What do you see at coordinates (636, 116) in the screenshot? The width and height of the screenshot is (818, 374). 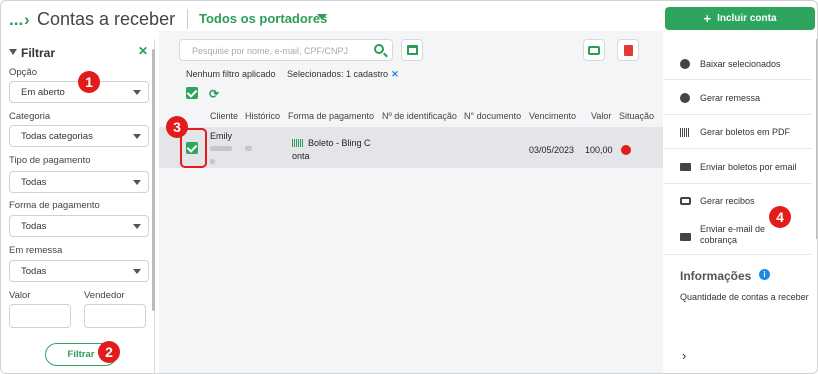 I see `col-situacao: Situação` at bounding box center [636, 116].